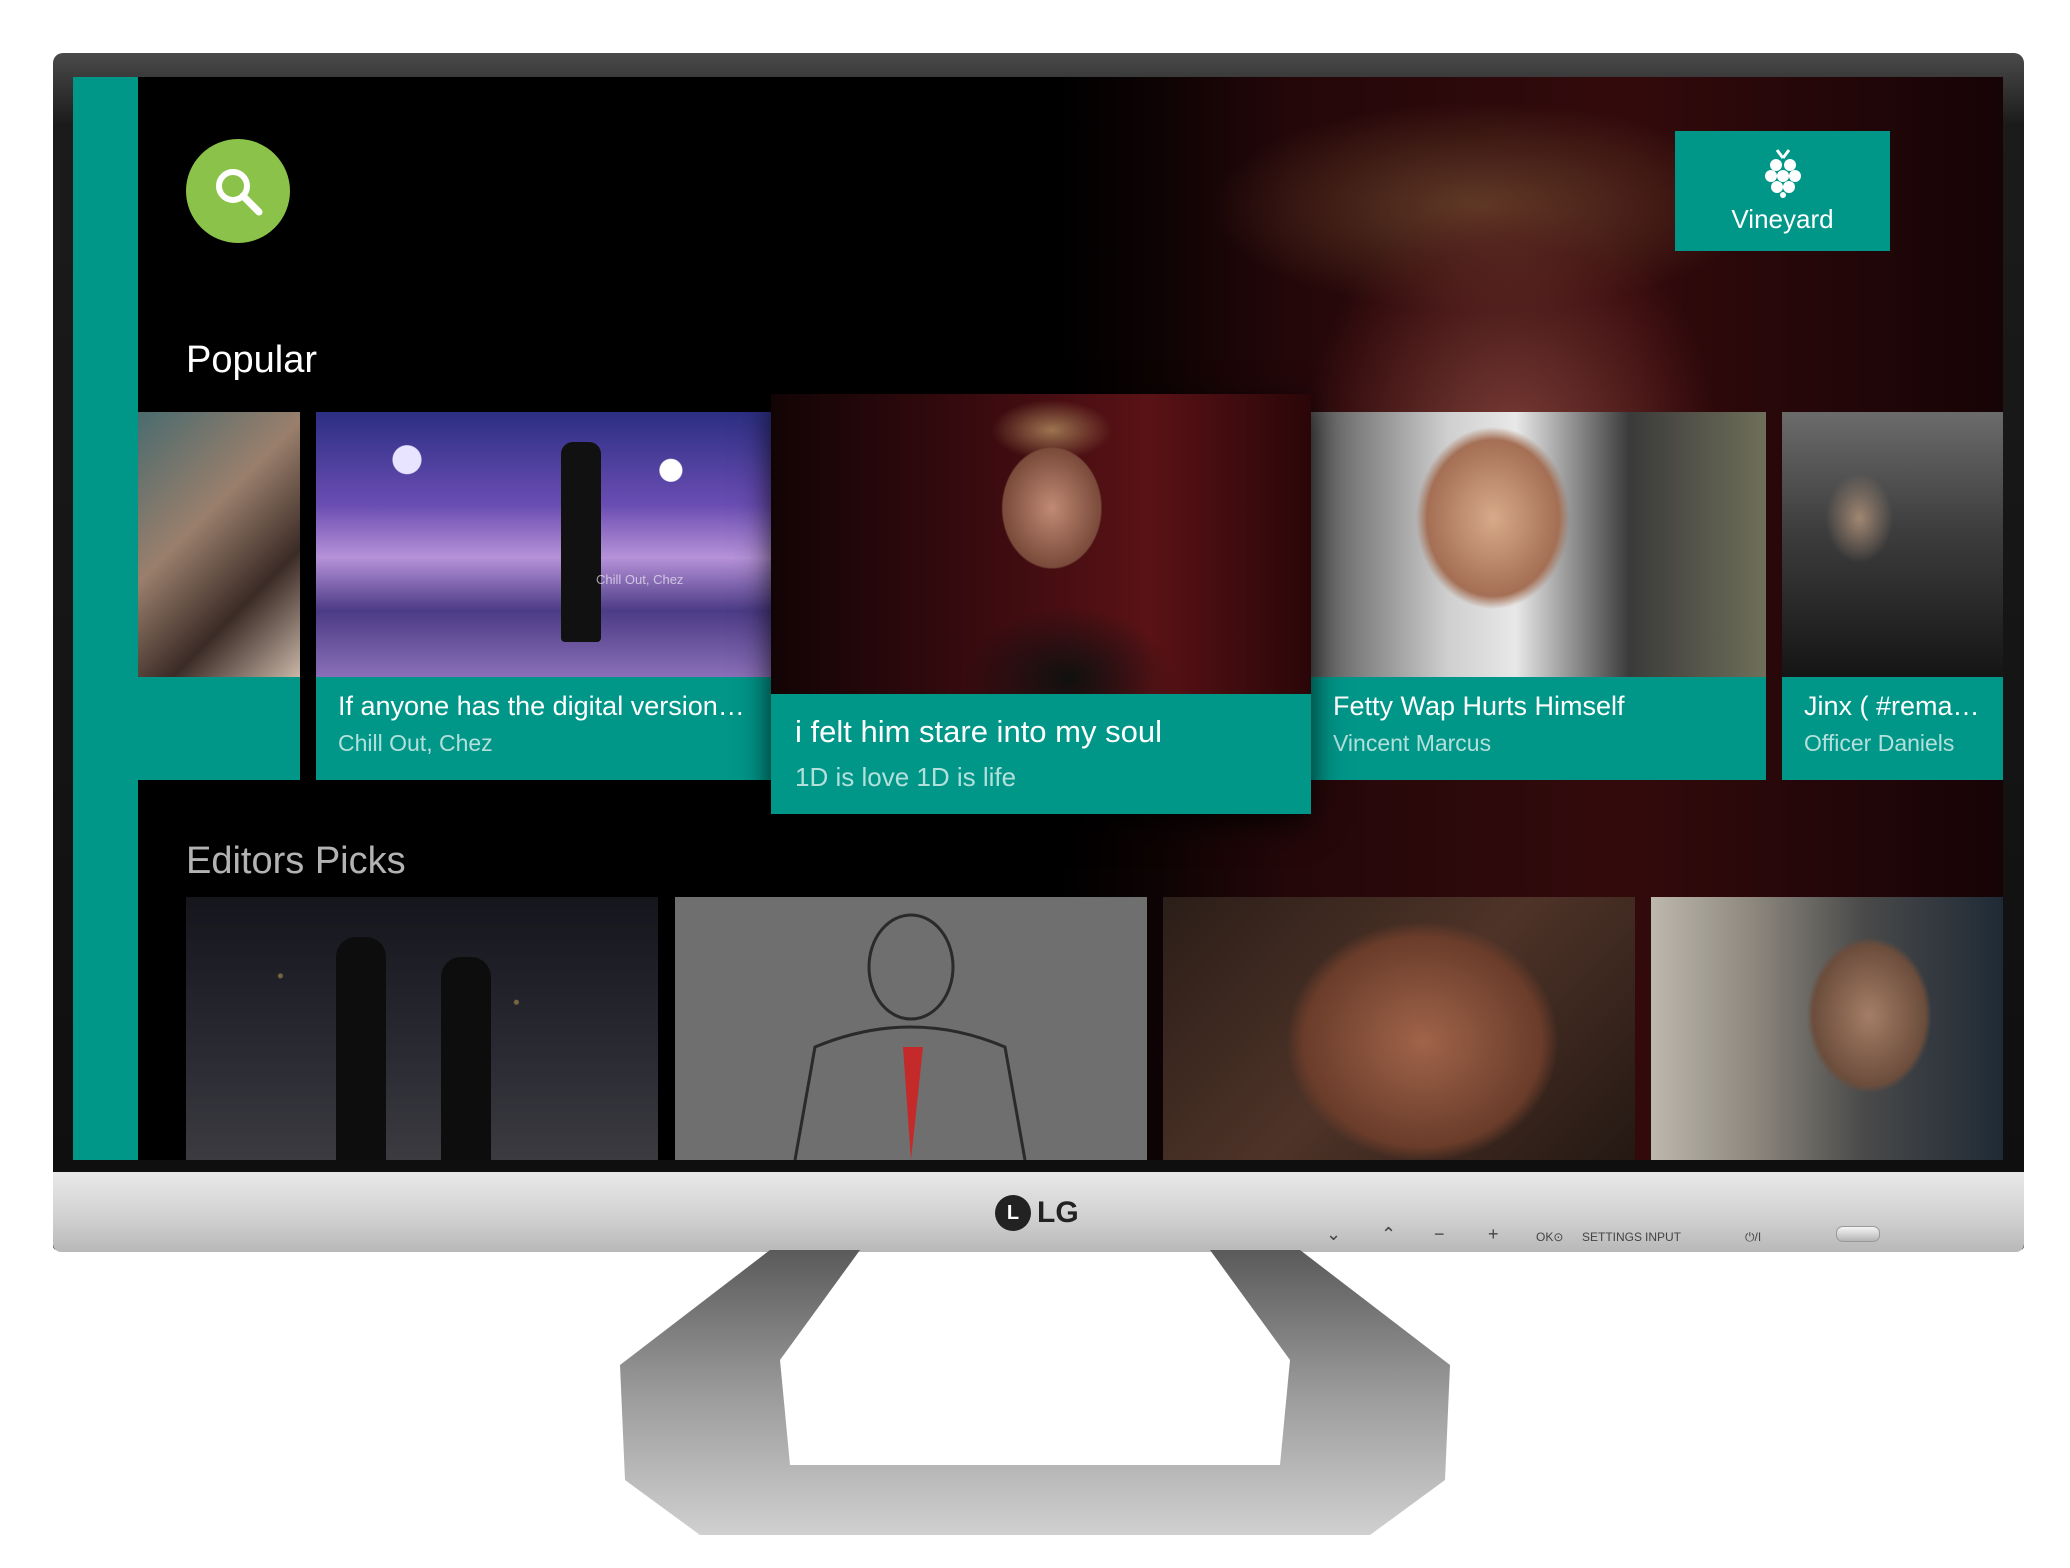 The height and width of the screenshot is (1568, 2070). What do you see at coordinates (105, 618) in the screenshot?
I see `accent-strip` at bounding box center [105, 618].